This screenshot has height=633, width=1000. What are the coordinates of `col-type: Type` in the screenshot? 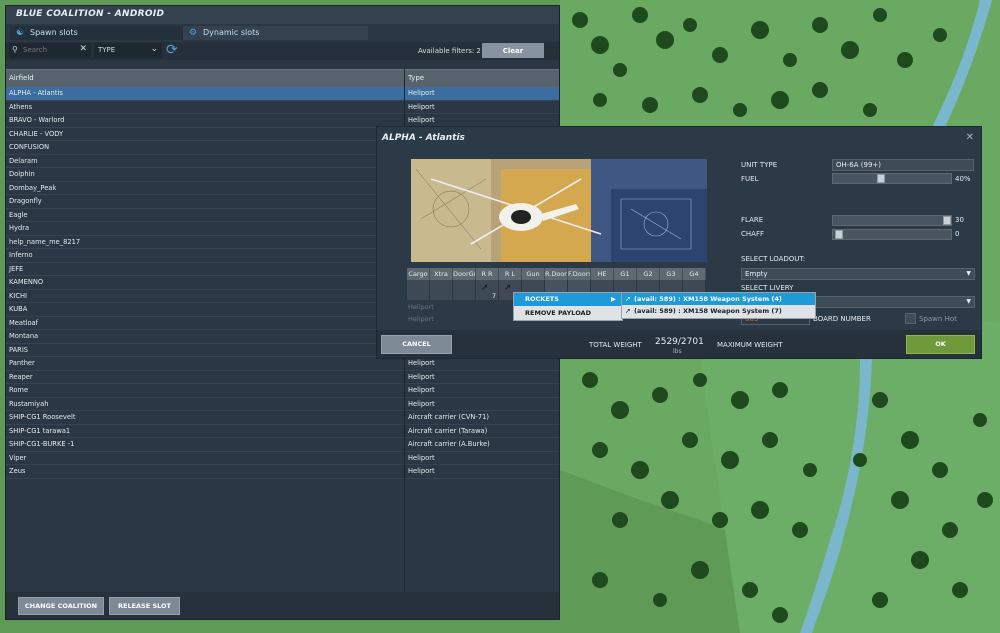 It's located at (416, 78).